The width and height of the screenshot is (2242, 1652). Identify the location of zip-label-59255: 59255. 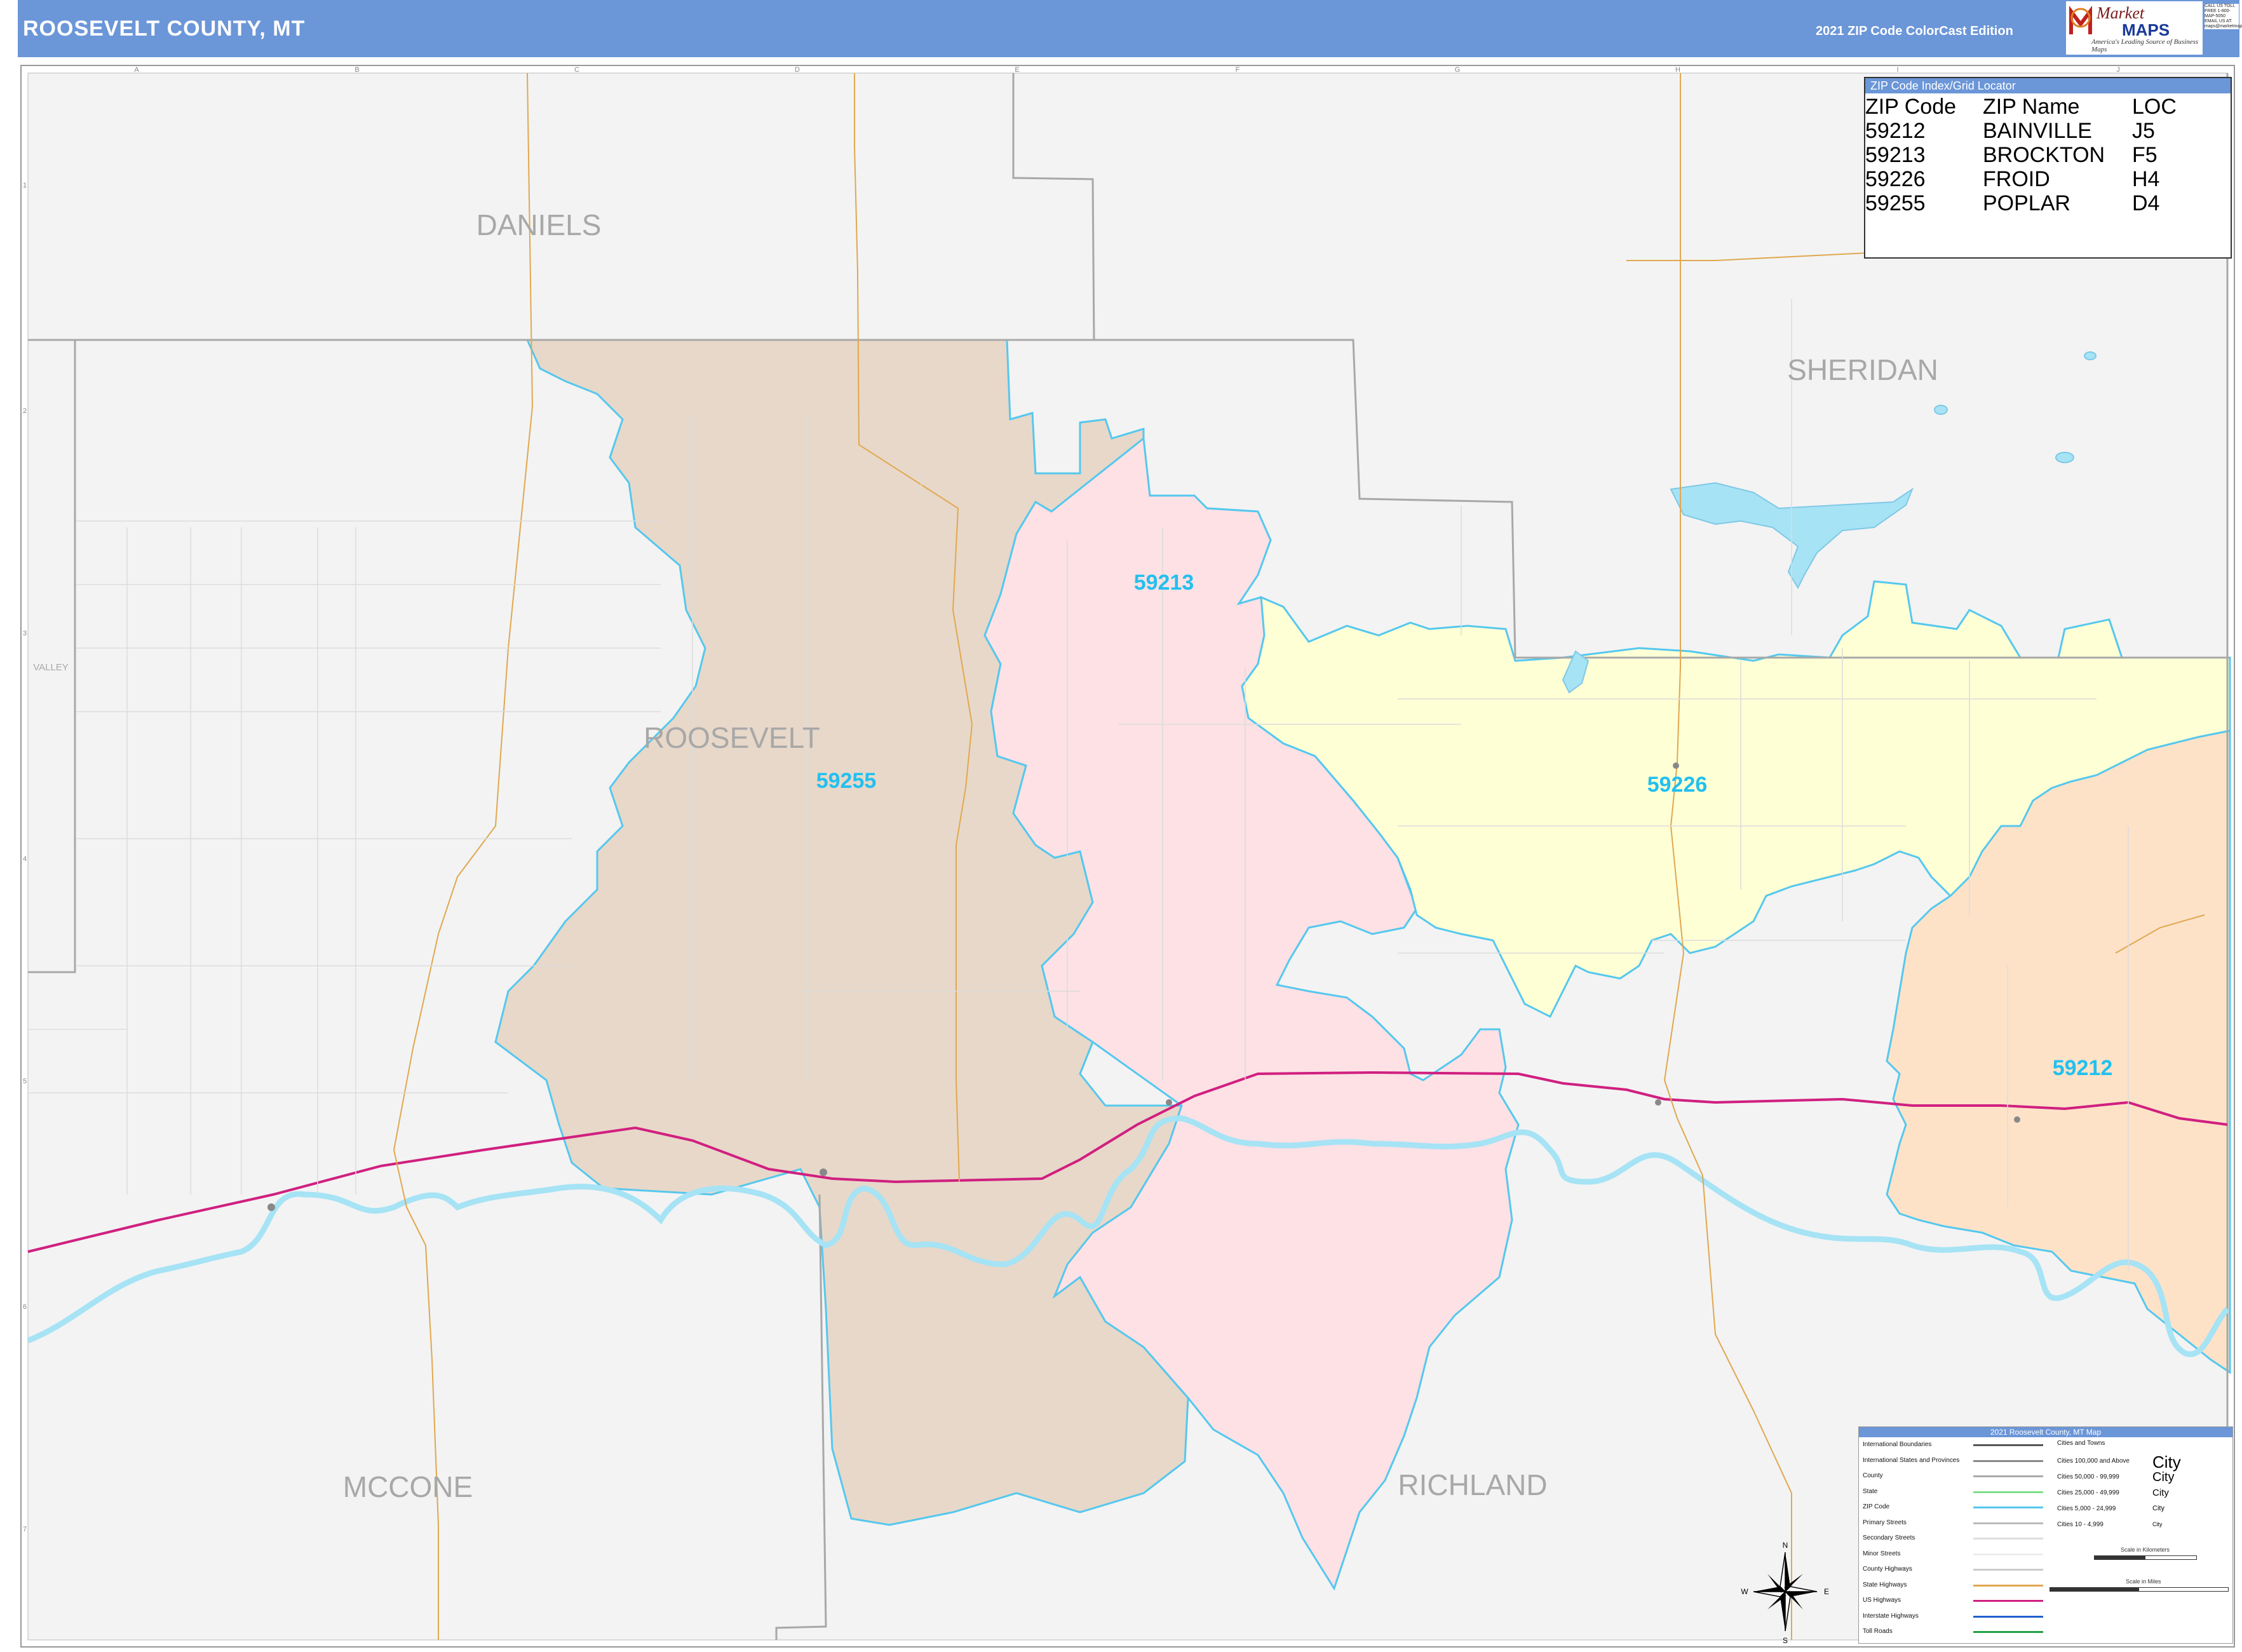
(846, 781).